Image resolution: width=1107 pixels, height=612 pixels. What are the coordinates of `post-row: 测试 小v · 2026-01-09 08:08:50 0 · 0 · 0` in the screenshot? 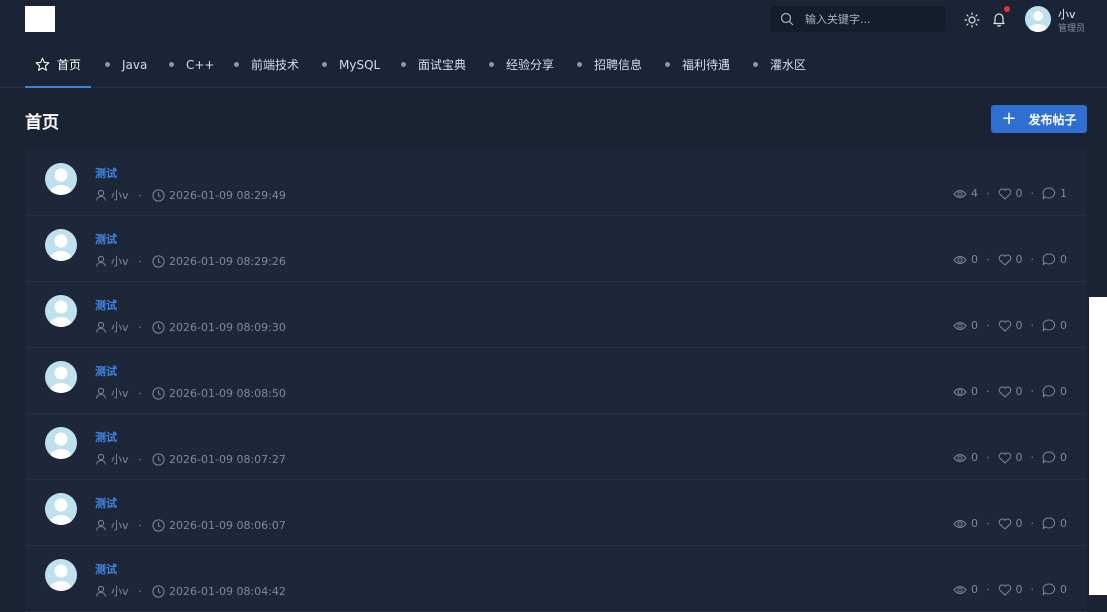 It's located at (556, 380).